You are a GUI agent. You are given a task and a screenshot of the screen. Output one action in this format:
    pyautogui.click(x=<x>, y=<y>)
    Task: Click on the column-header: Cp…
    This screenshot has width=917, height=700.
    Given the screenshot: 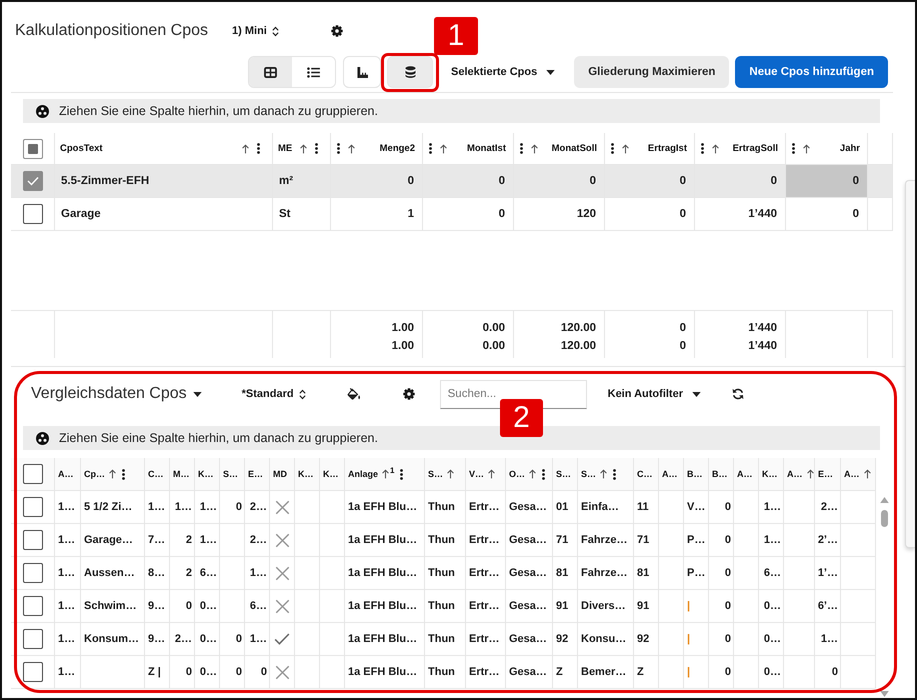 What is the action you would take?
    pyautogui.click(x=113, y=474)
    